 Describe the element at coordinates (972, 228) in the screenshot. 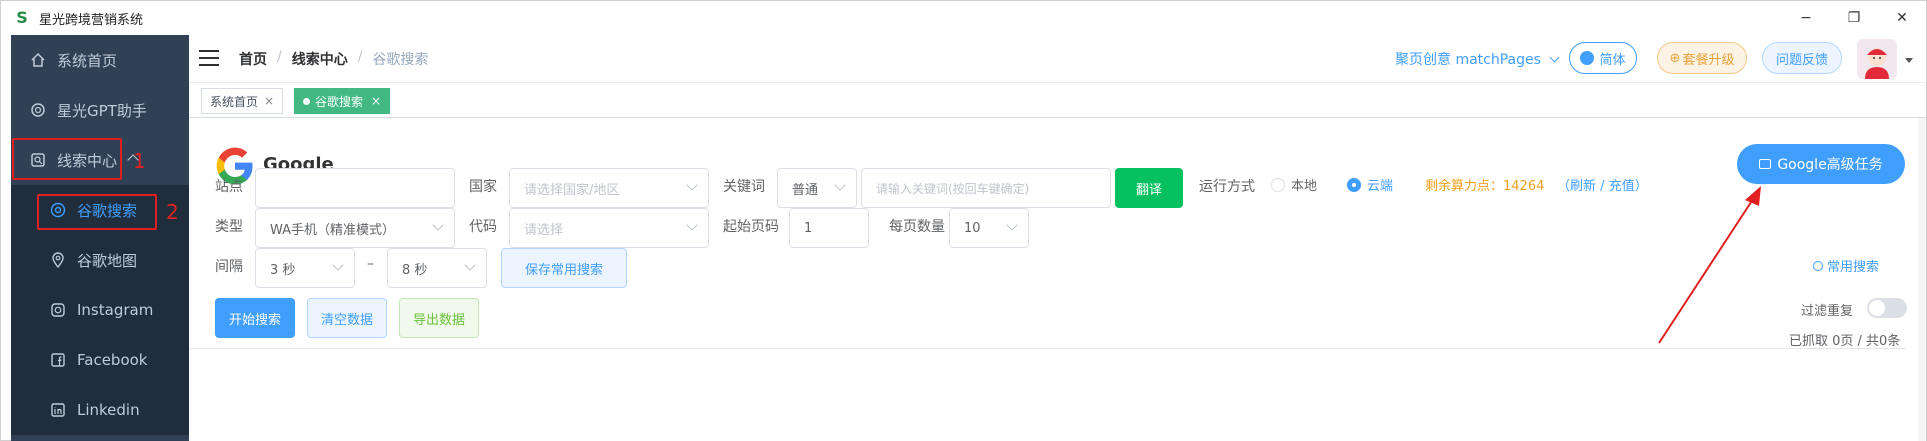

I see `per-page-value: 10` at that location.